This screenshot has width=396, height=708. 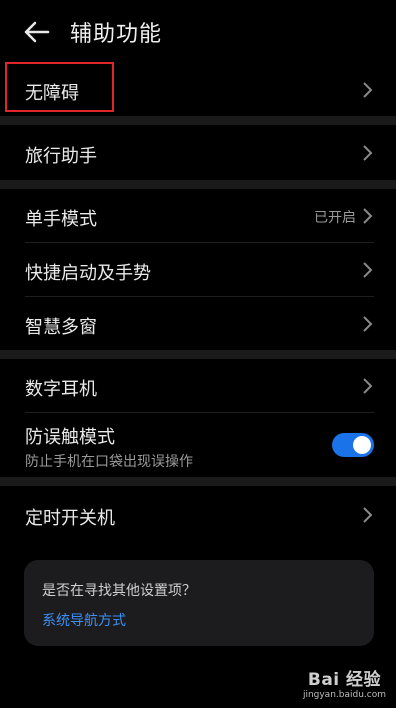 What do you see at coordinates (70, 437) in the screenshot?
I see `menu-item-label: 防误触模式` at bounding box center [70, 437].